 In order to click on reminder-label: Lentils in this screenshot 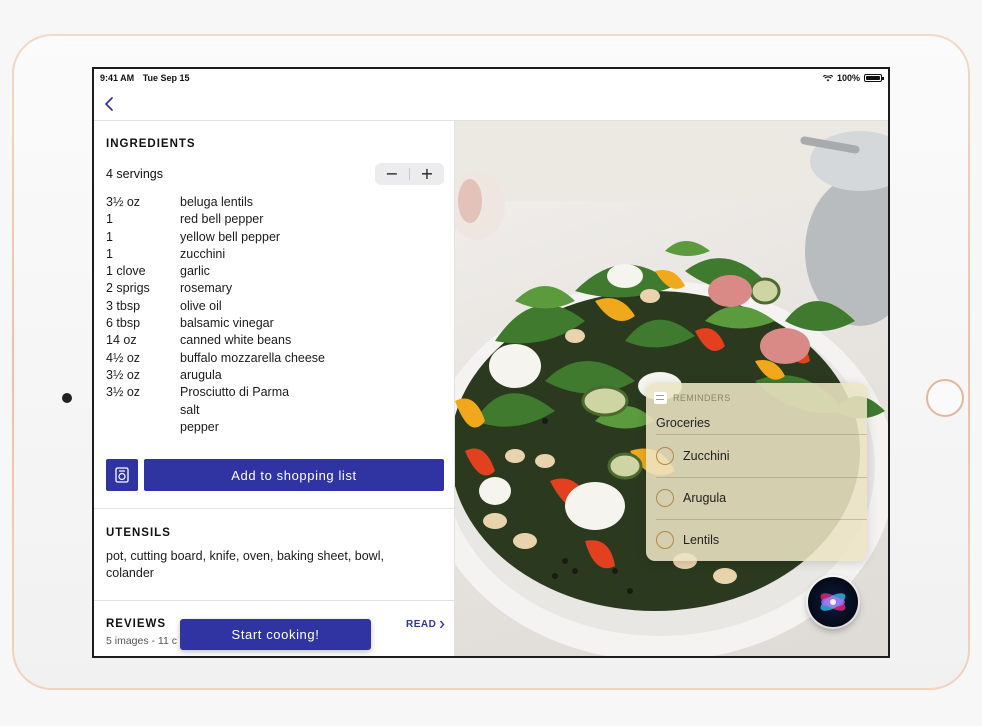, I will do `click(701, 540)`.